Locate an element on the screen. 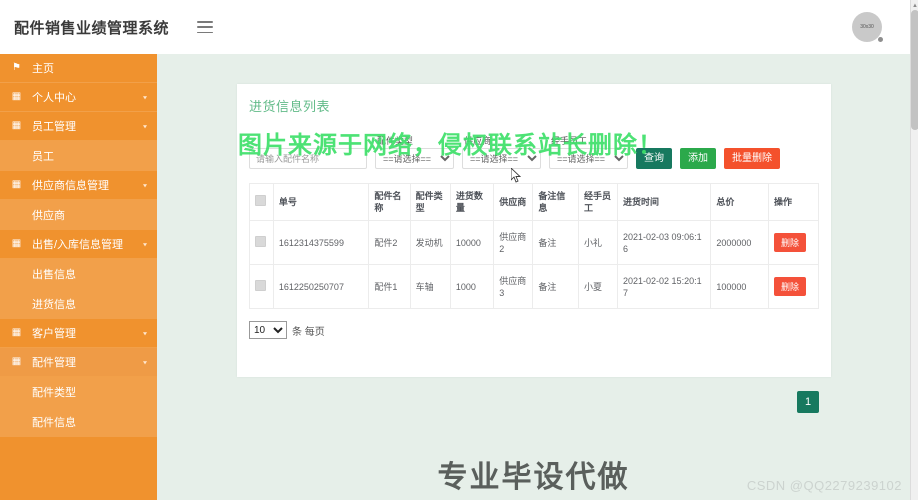 This screenshot has width=918, height=500. column-header: 操作 is located at coordinates (793, 202).